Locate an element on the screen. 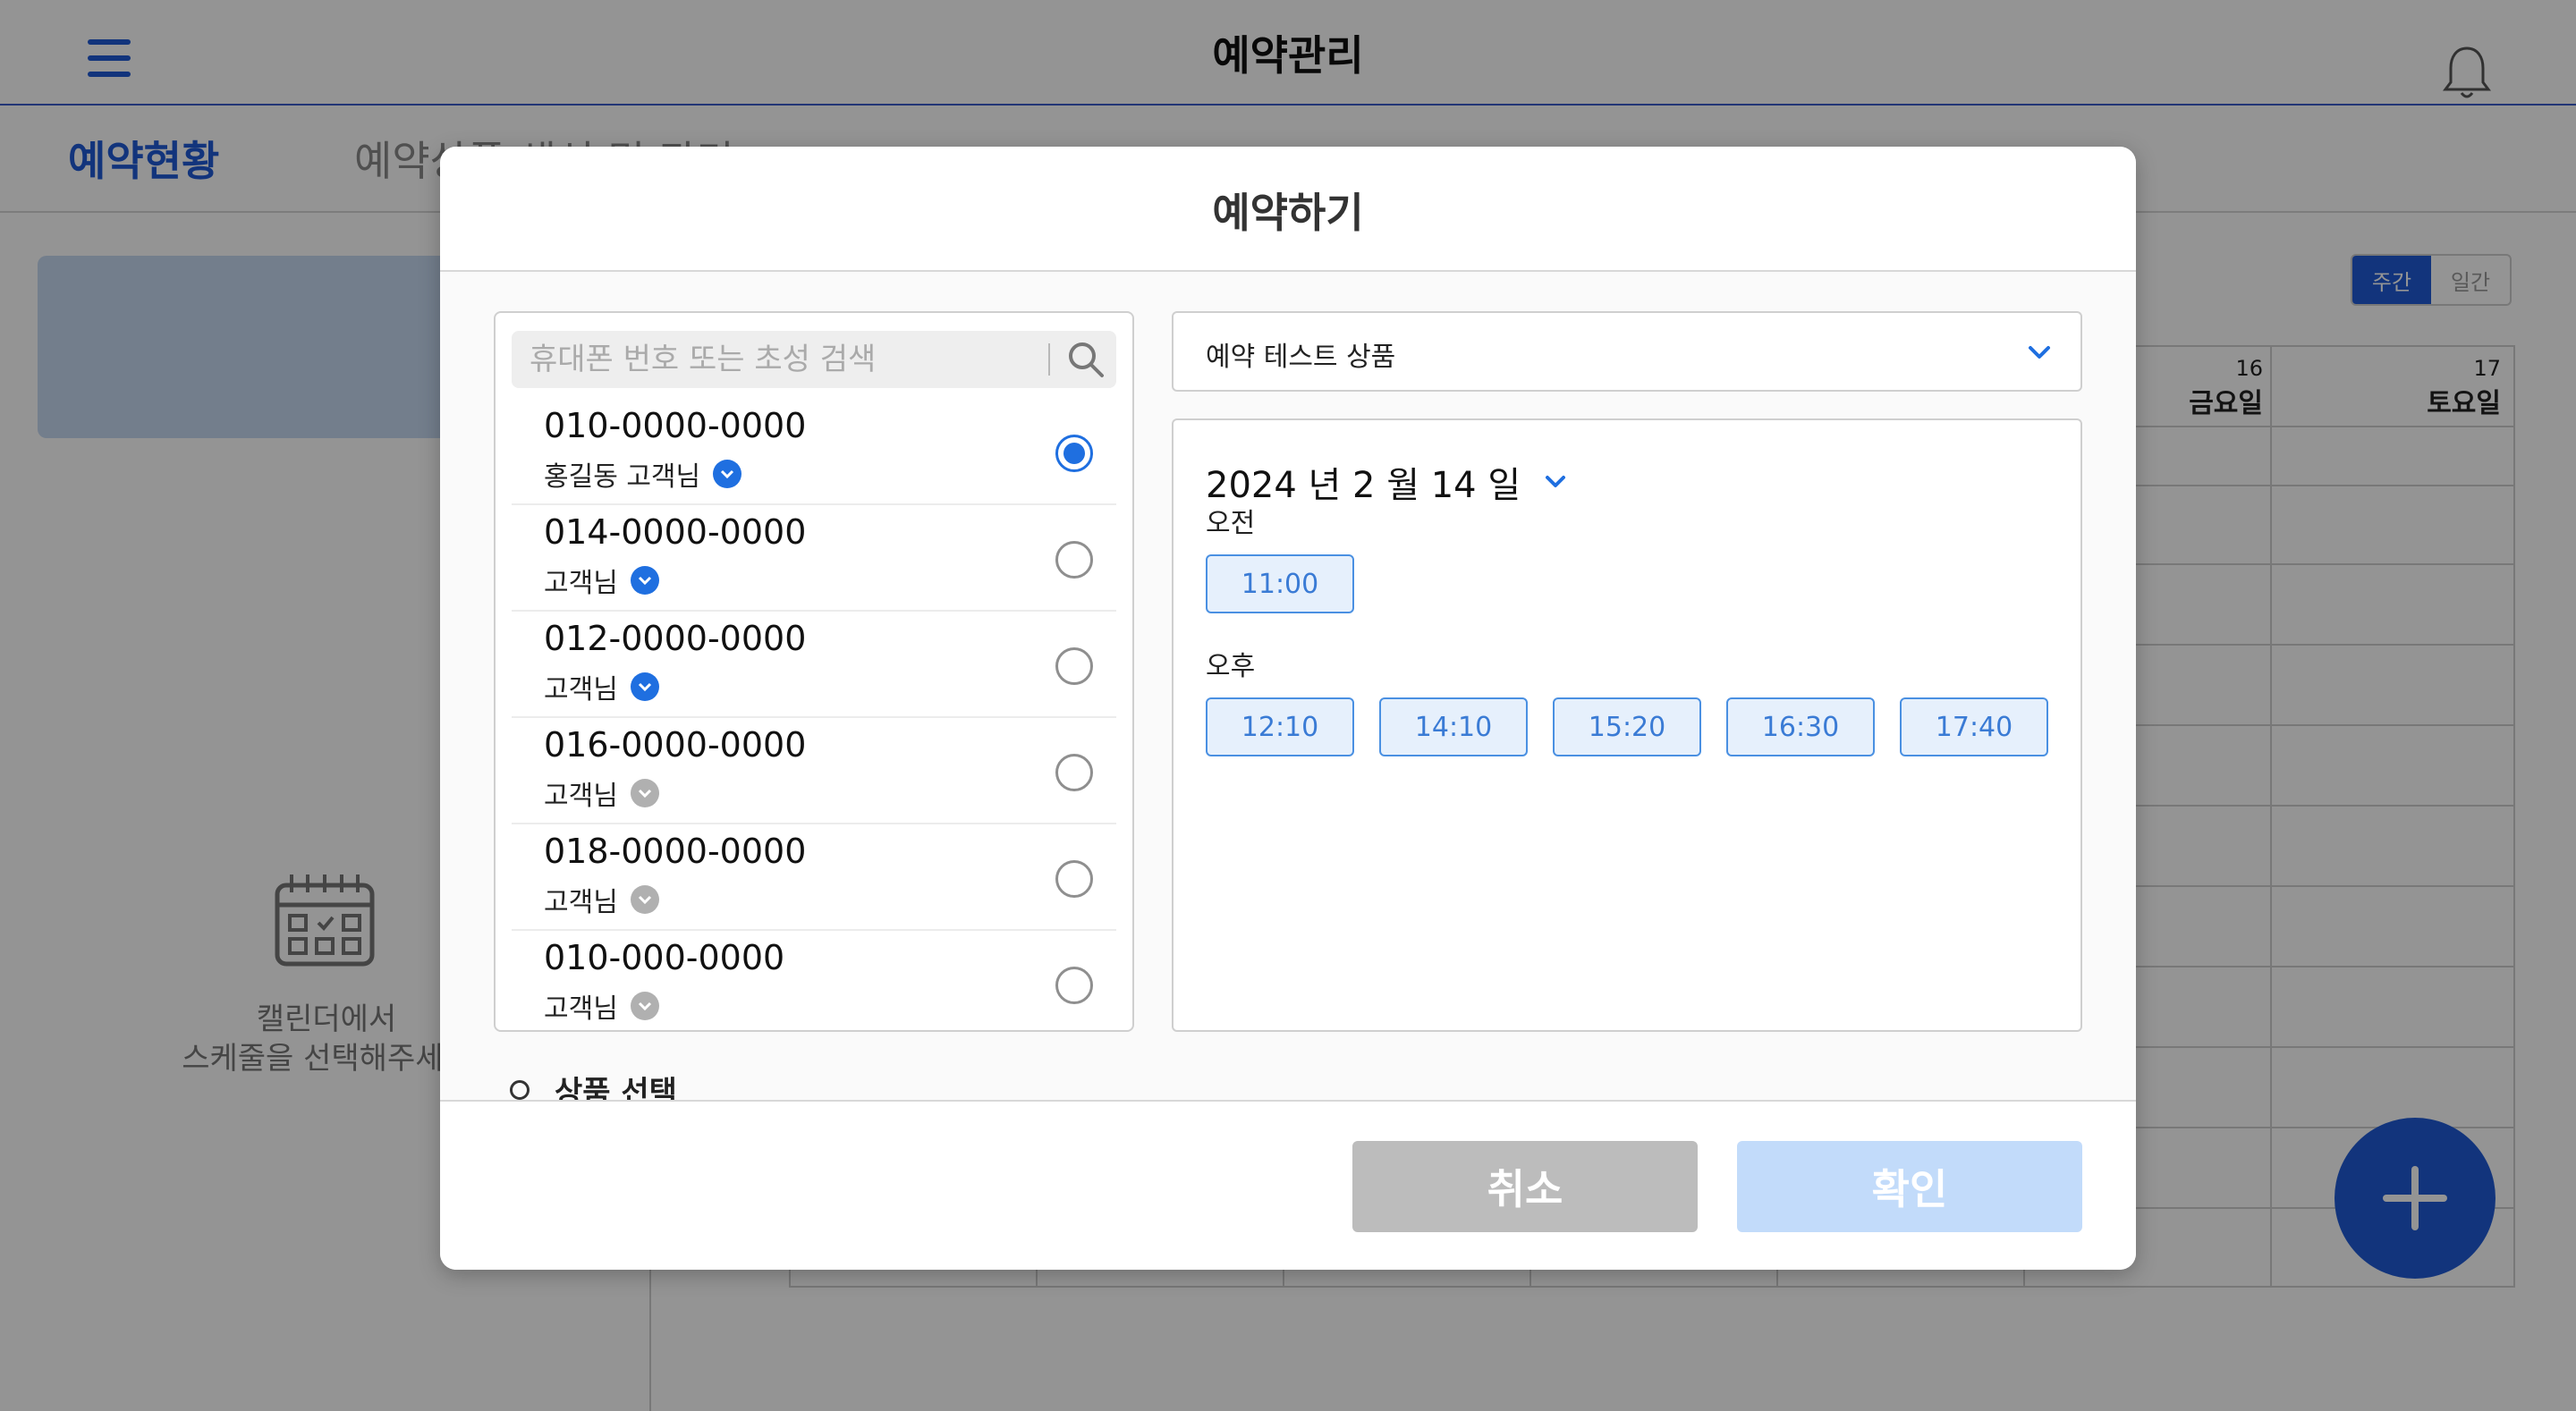  customer-phone: 018-0000-0000 is located at coordinates (675, 851).